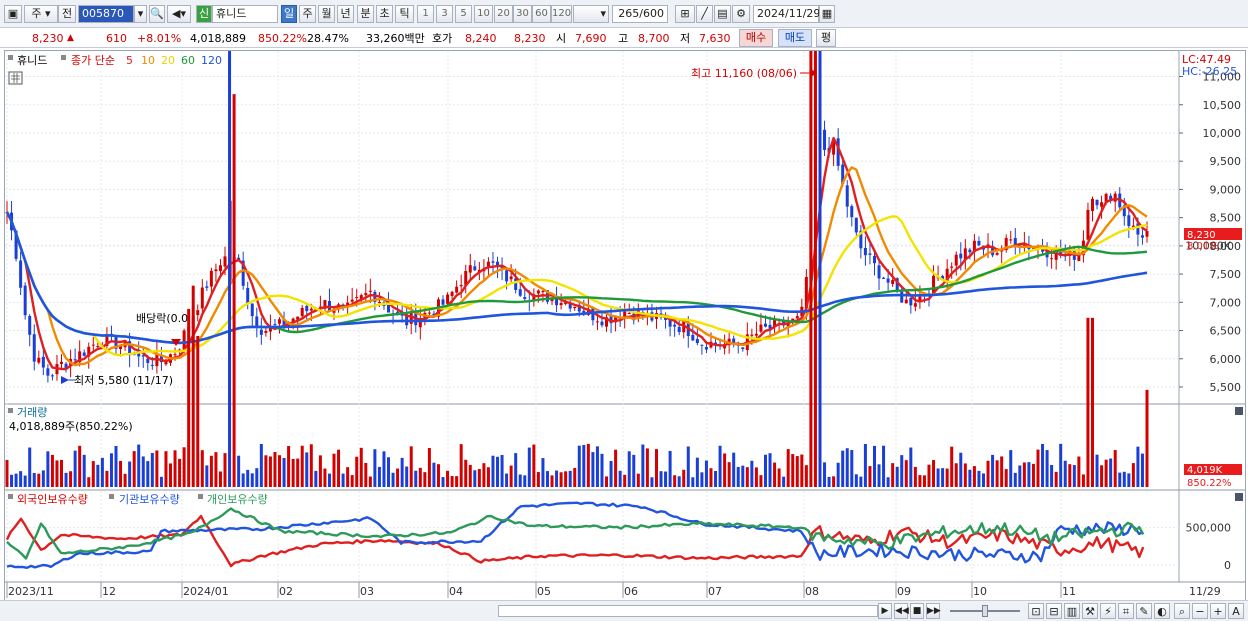 The height and width of the screenshot is (621, 1248). I want to click on interval-10: 10, so click(483, 14).